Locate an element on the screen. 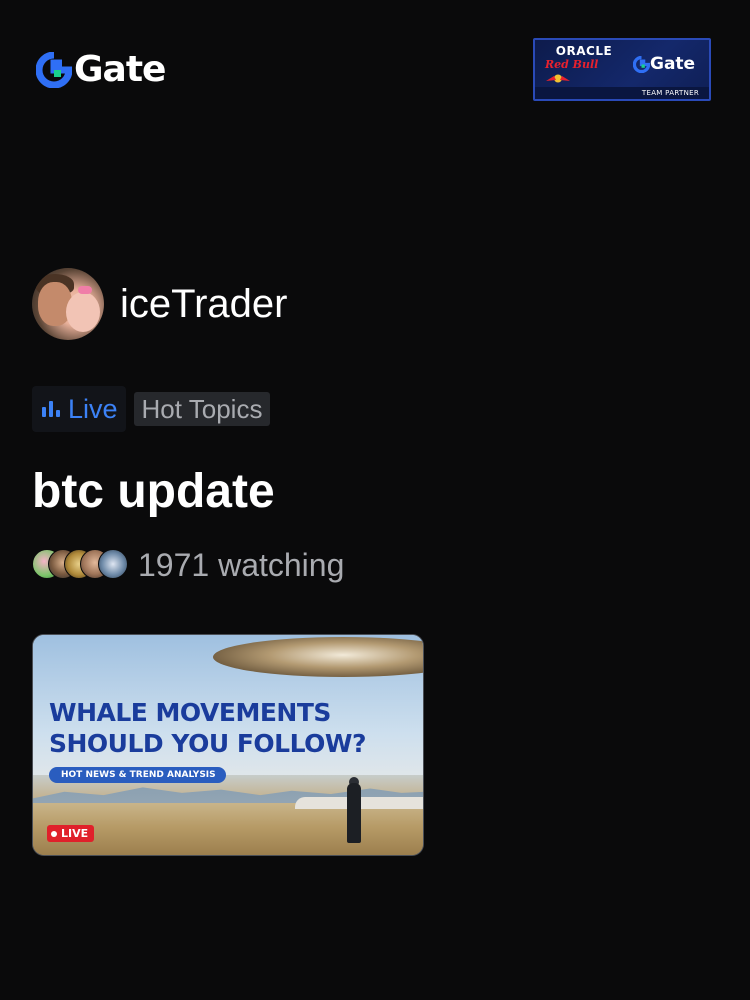  partner-gate-logo: Gate is located at coordinates (664, 64).